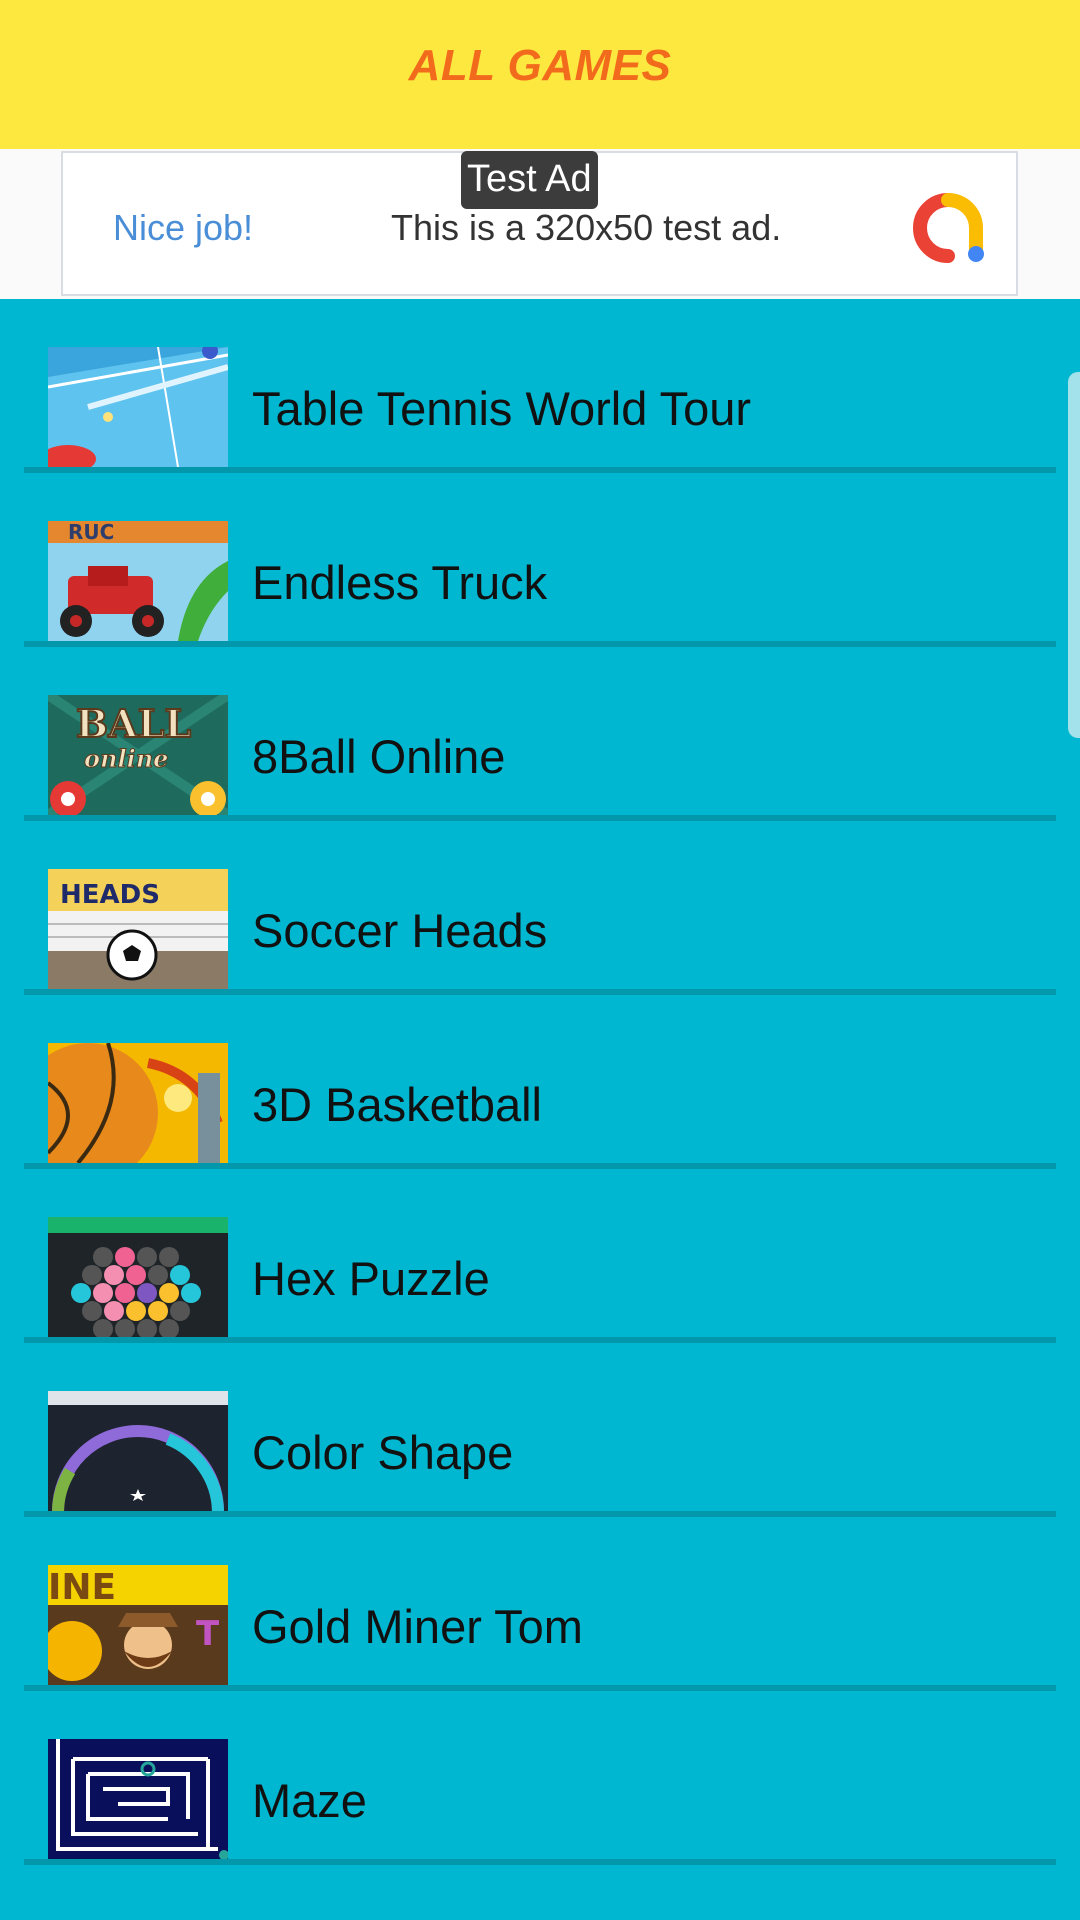 The height and width of the screenshot is (1920, 1080). I want to click on svg-text: INE, so click(82, 1587).